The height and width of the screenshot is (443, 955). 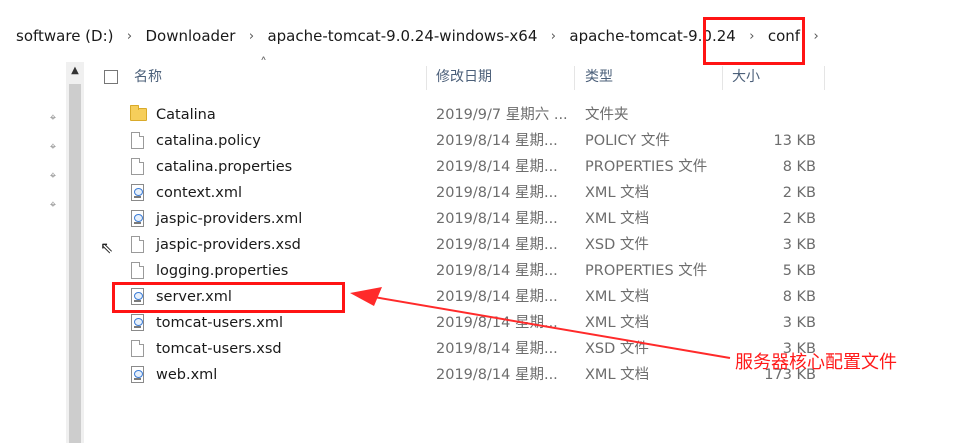 What do you see at coordinates (75, 71) in the screenshot?
I see `scroll-up-icon: ▲` at bounding box center [75, 71].